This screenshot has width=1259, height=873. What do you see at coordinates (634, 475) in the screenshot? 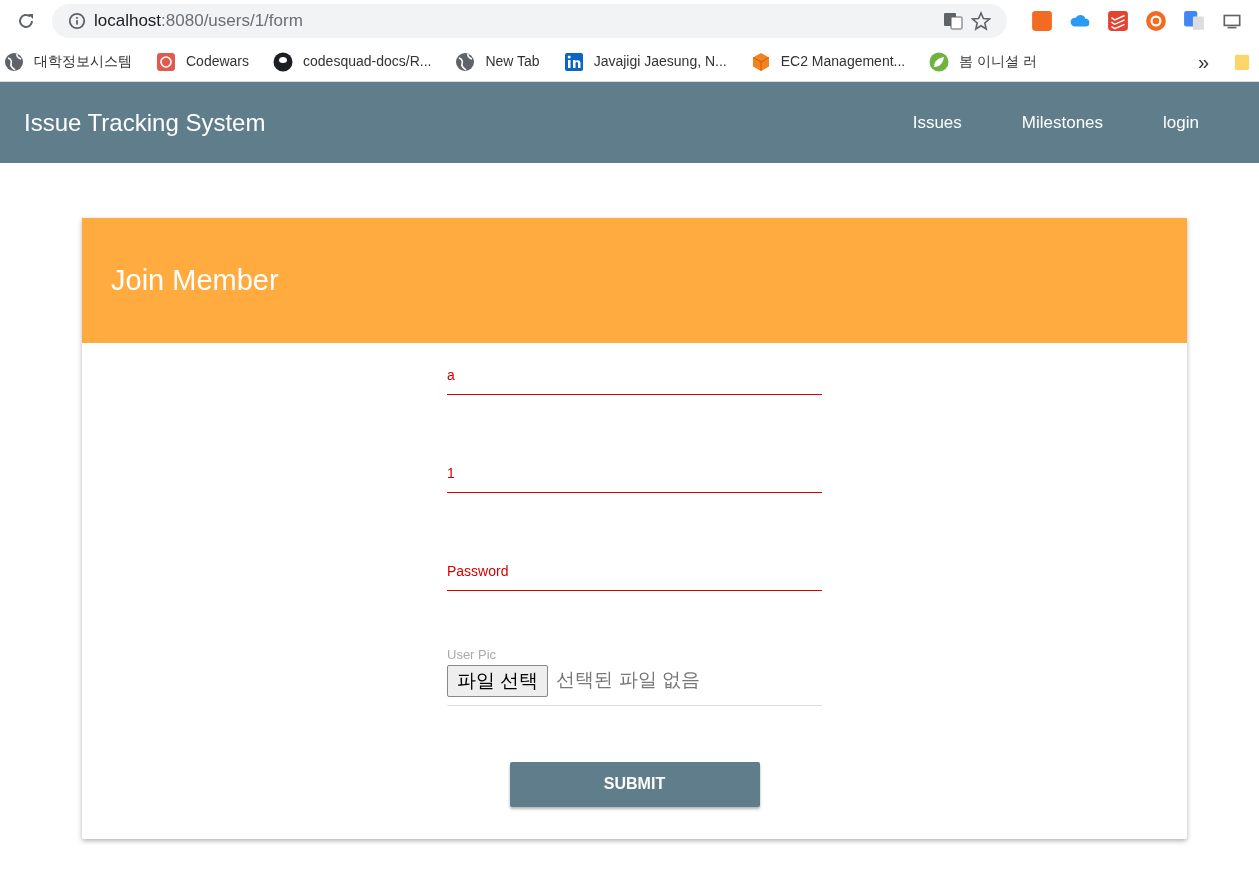
I see `input-field: 1` at bounding box center [634, 475].